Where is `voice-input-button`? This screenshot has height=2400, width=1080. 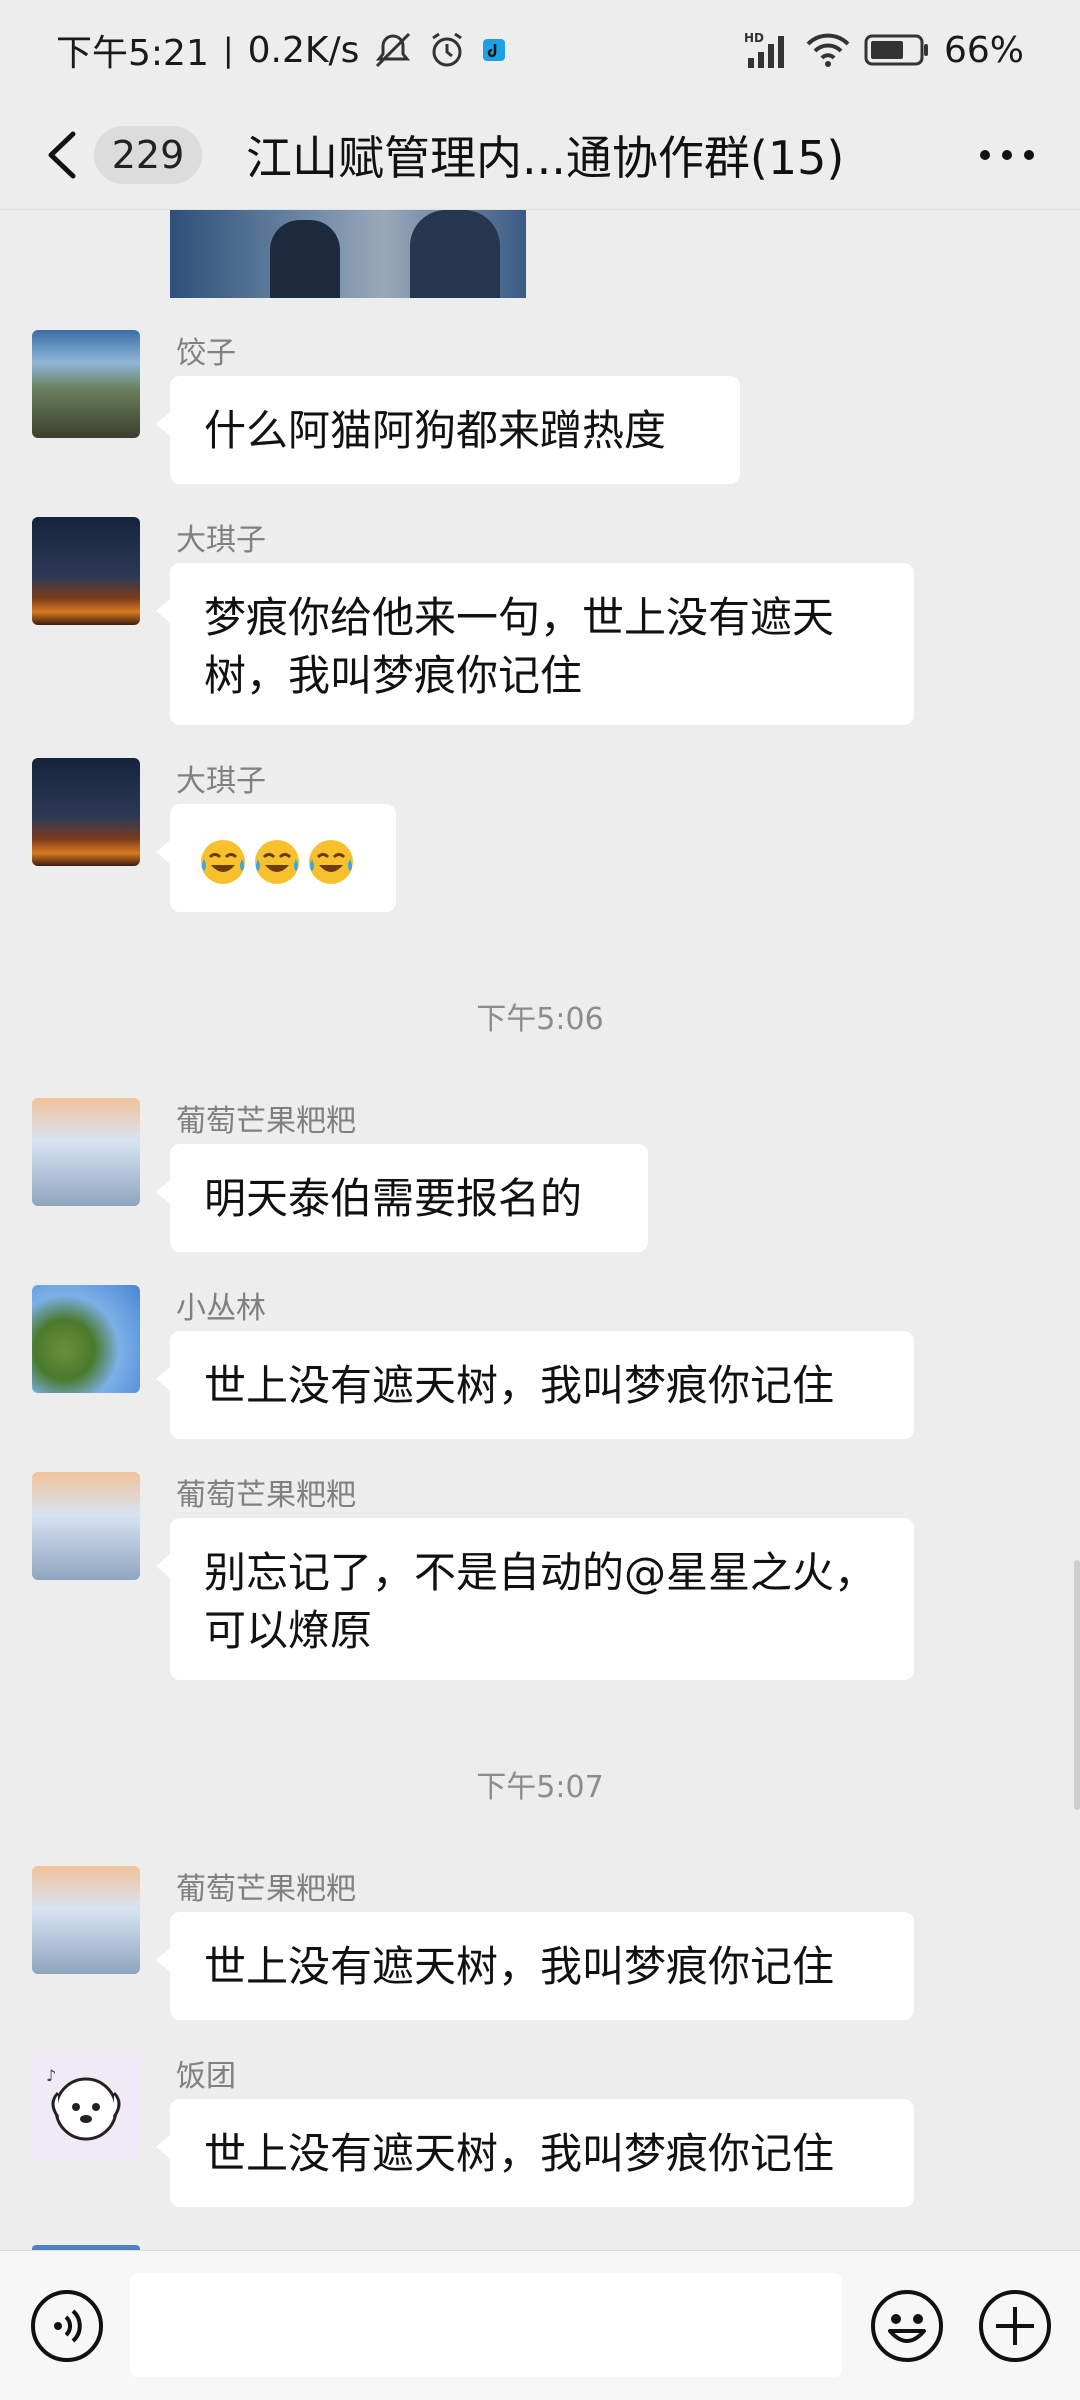
voice-input-button is located at coordinates (67, 2326).